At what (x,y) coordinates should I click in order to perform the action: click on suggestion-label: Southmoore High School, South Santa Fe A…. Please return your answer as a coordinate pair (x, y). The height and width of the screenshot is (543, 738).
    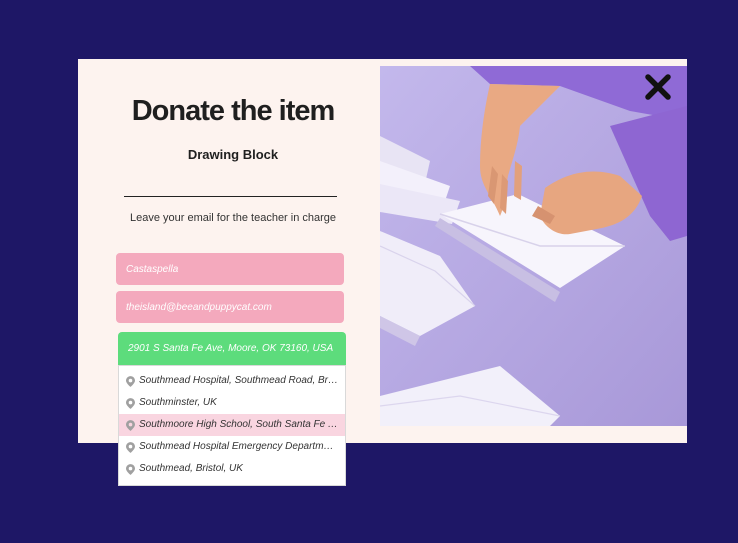
    Looking at the image, I should click on (242, 424).